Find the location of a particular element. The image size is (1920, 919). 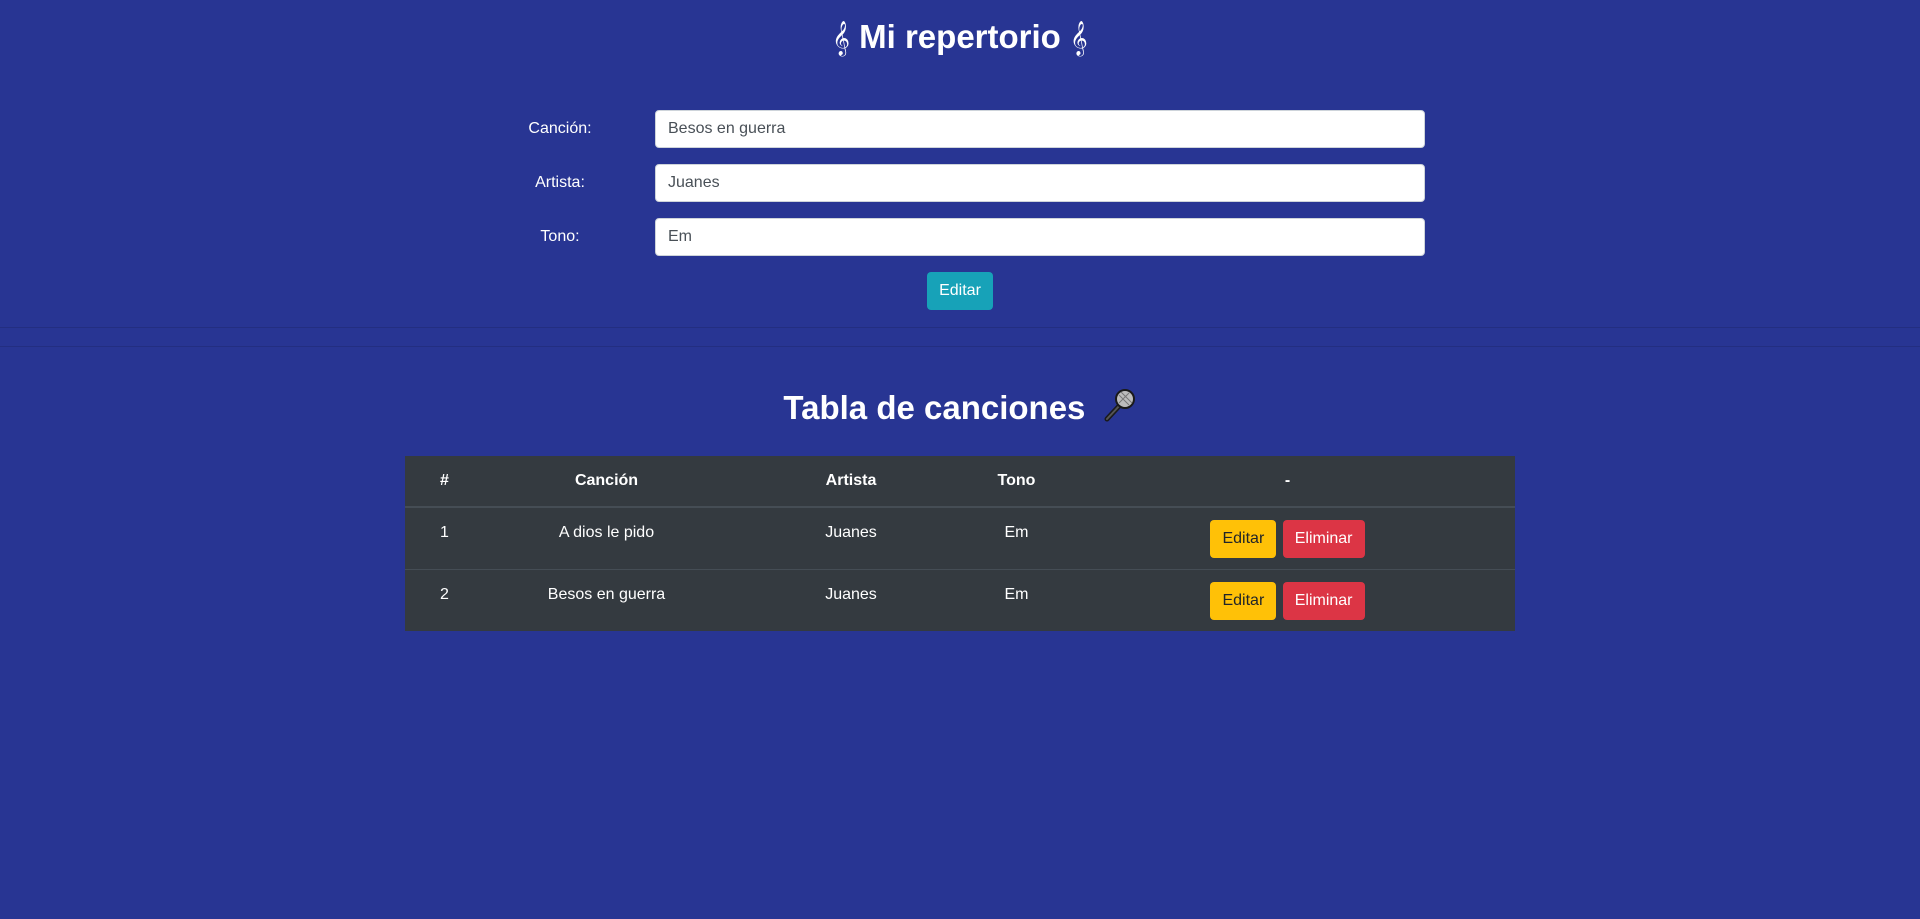

table-title: Tabla de canciones is located at coordinates (960, 409).